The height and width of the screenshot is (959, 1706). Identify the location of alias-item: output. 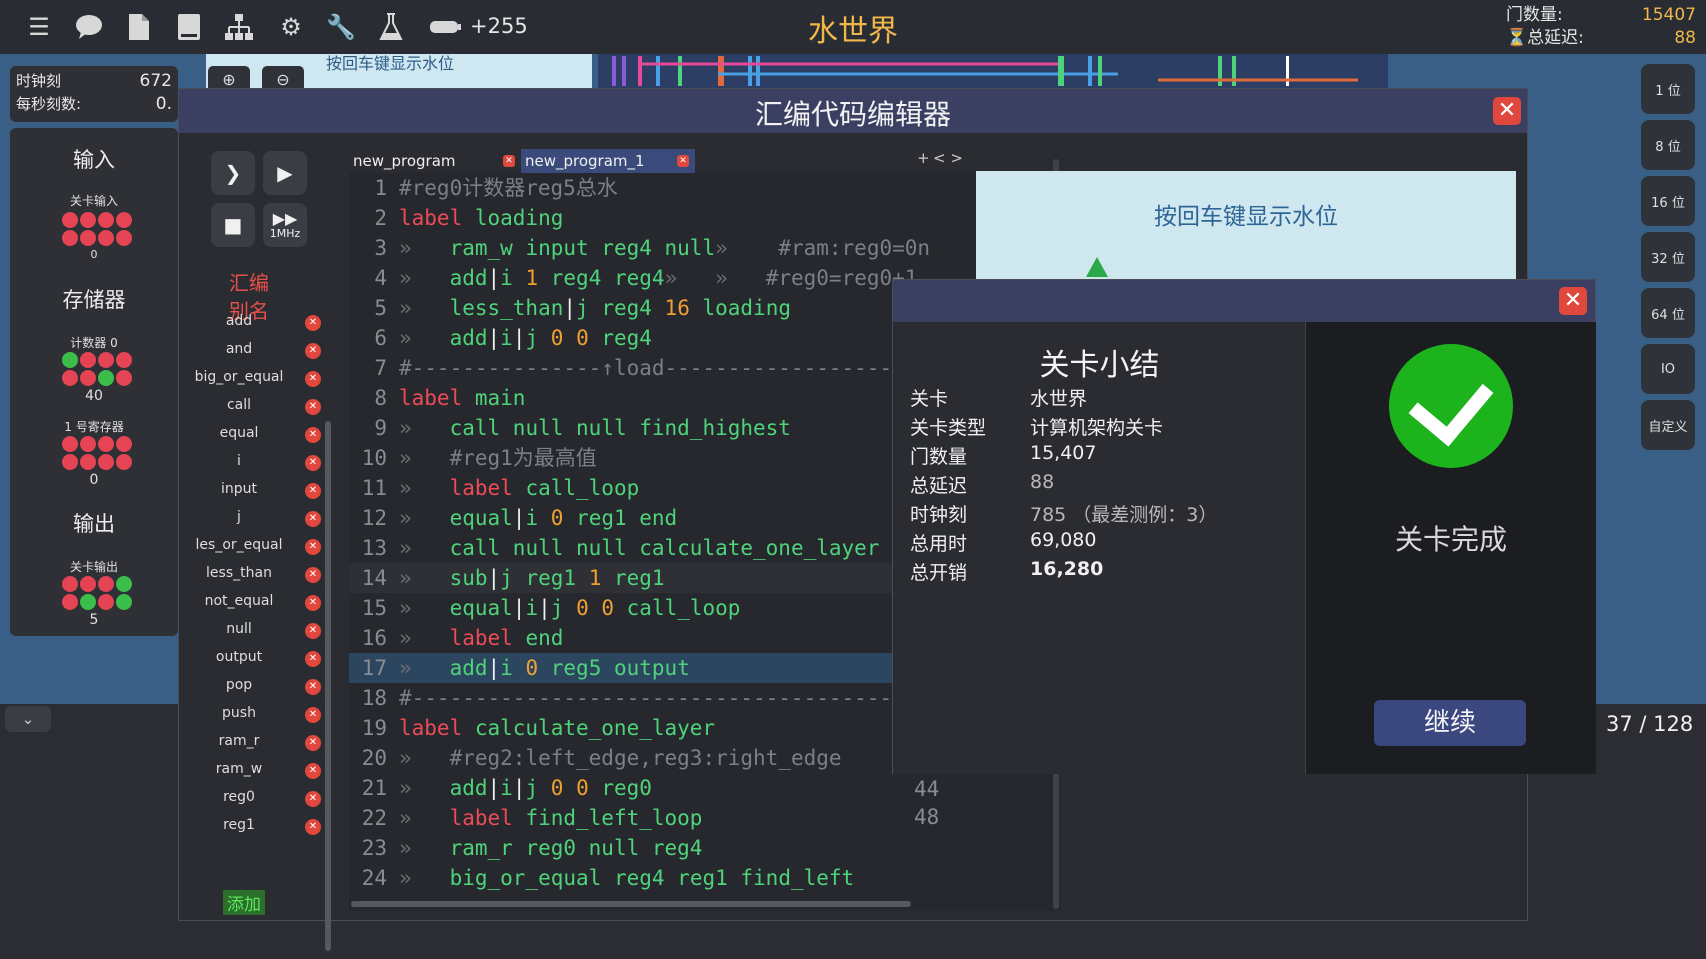
(239, 657).